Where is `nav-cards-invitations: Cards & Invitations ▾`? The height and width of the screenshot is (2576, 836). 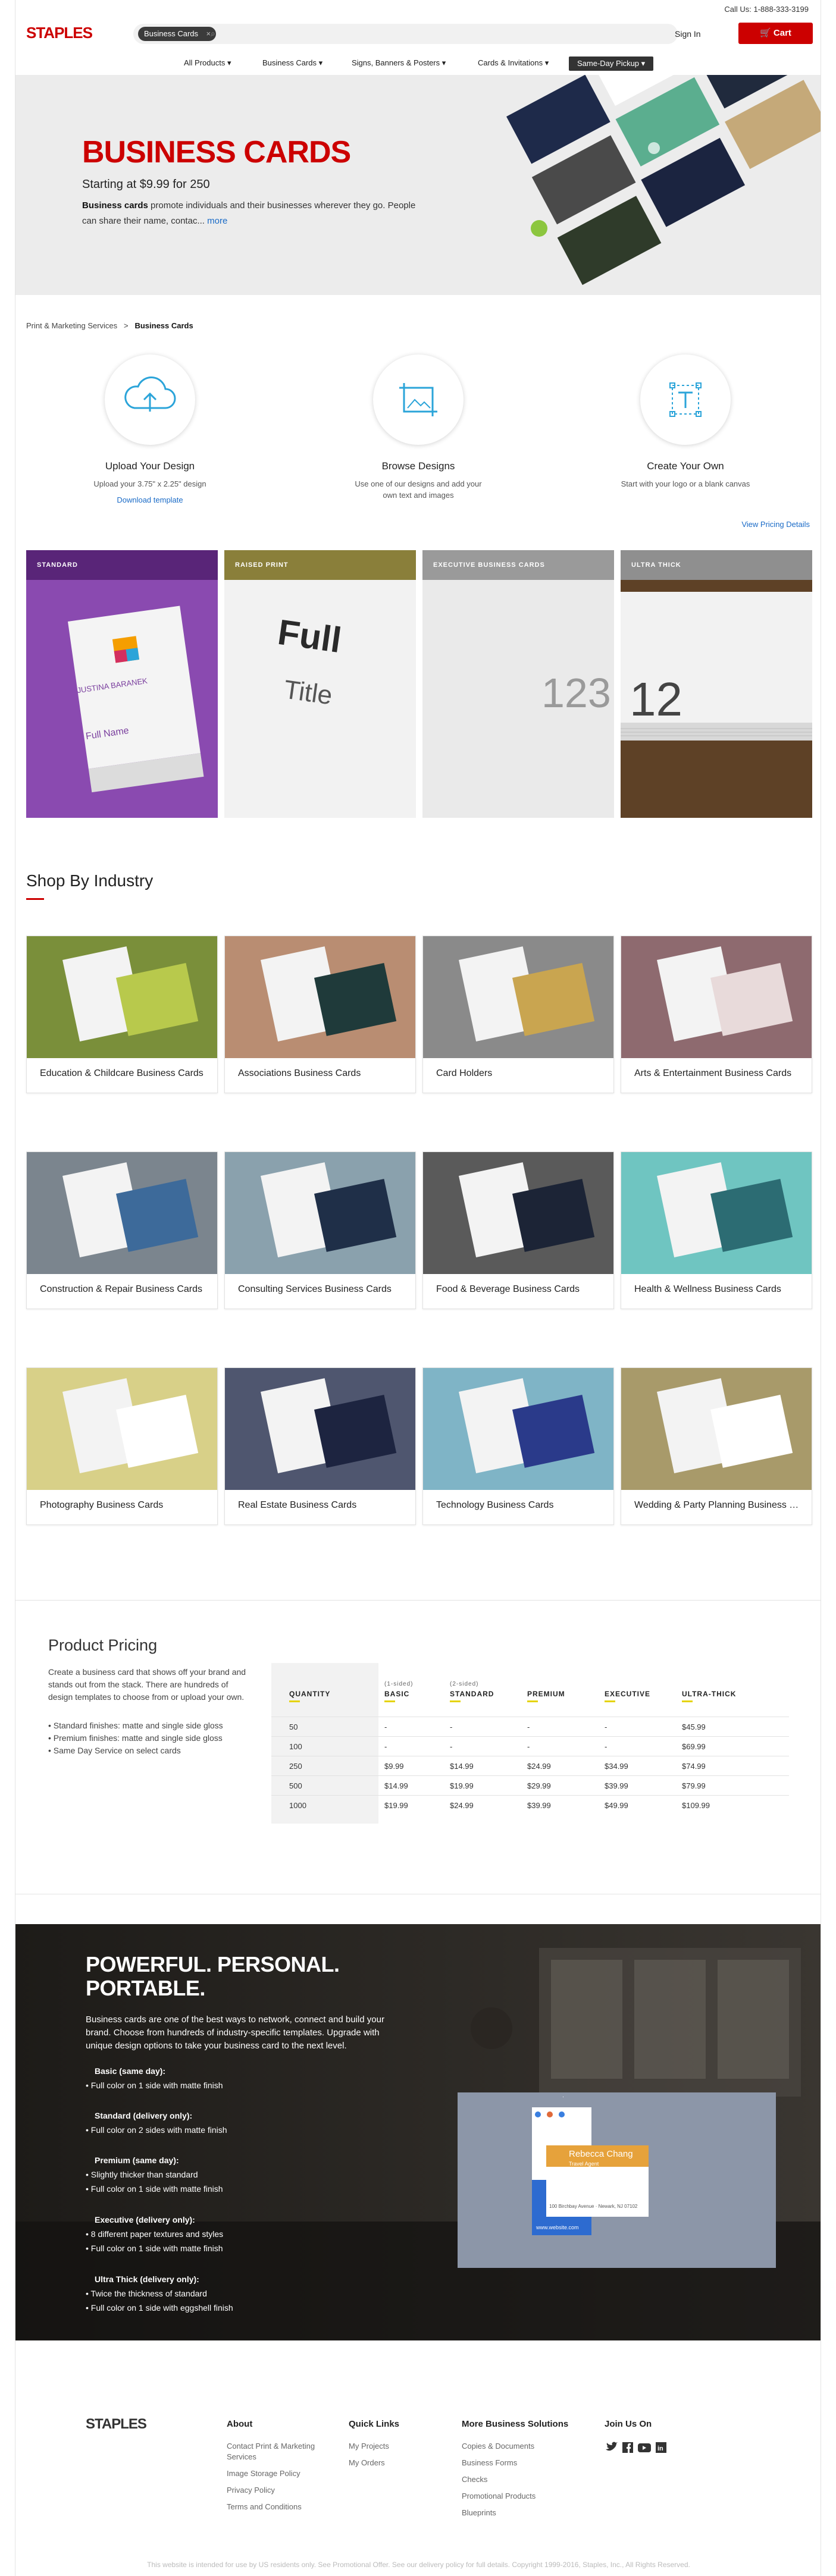 nav-cards-invitations: Cards & Invitations ▾ is located at coordinates (513, 63).